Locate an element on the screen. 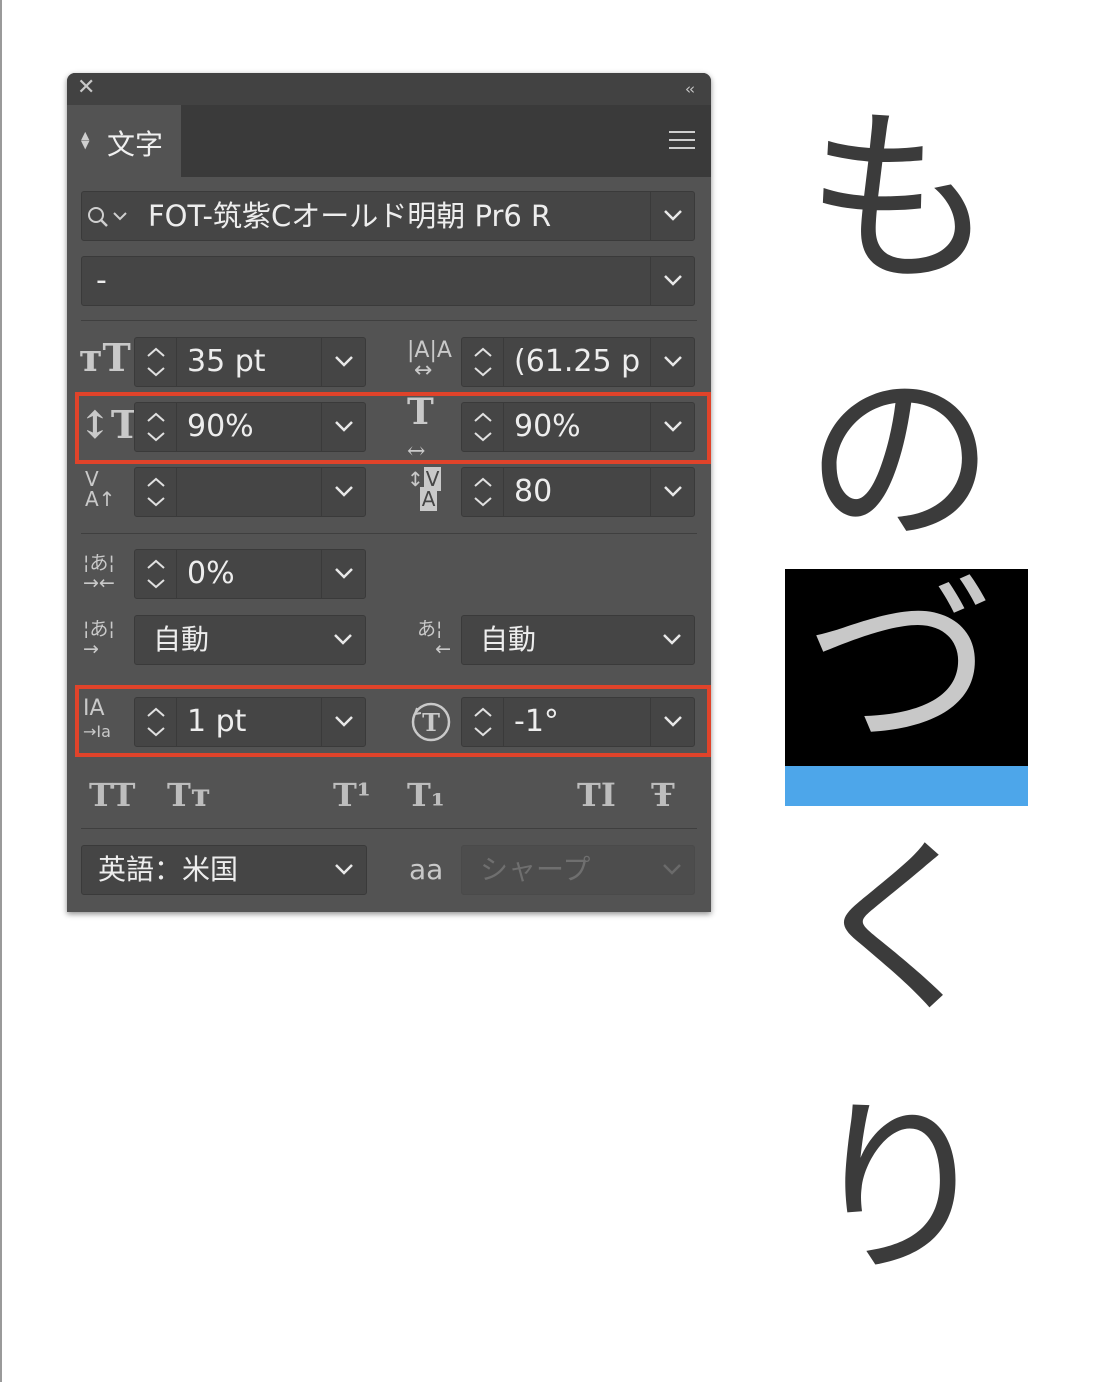 This screenshot has width=1116, height=1382. leading-stepper is located at coordinates (483, 362).